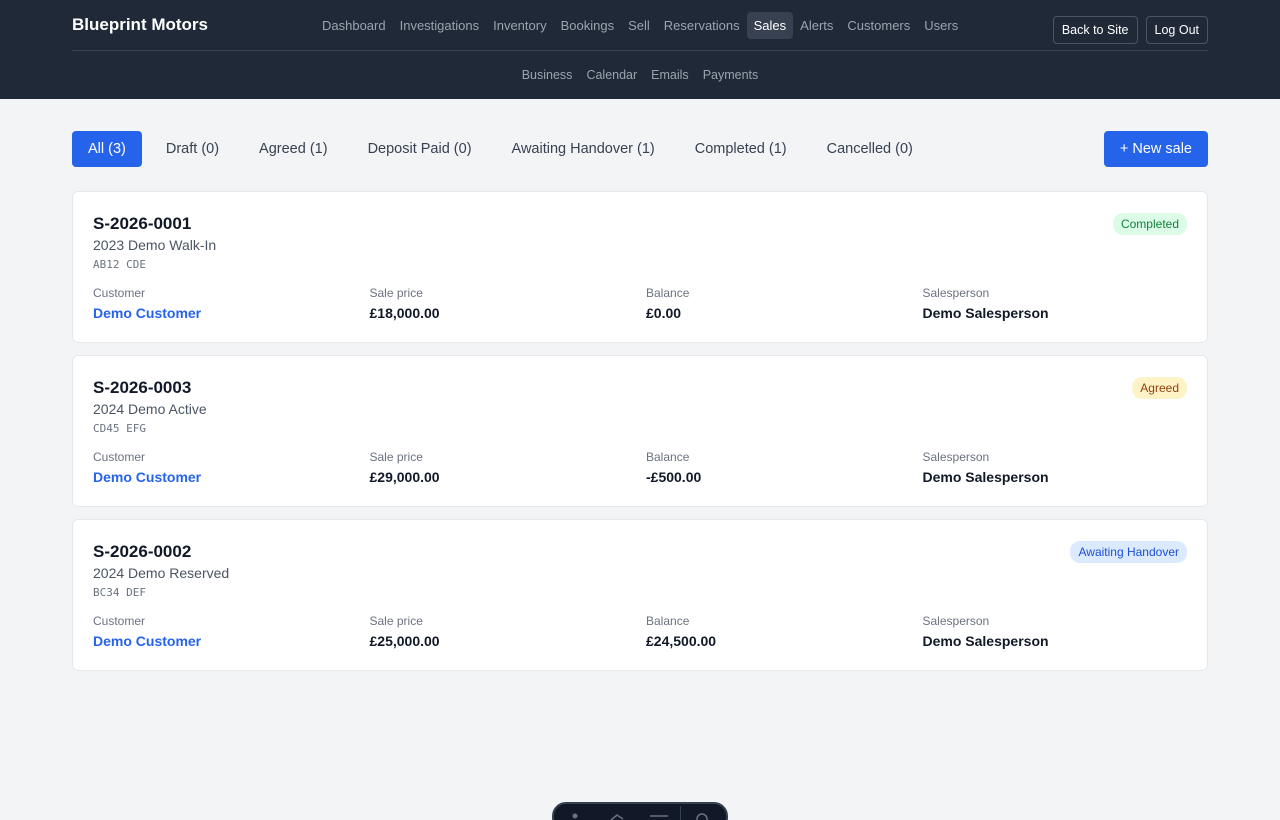  What do you see at coordinates (119, 428) in the screenshot?
I see `registration-plate: CD45 EFG` at bounding box center [119, 428].